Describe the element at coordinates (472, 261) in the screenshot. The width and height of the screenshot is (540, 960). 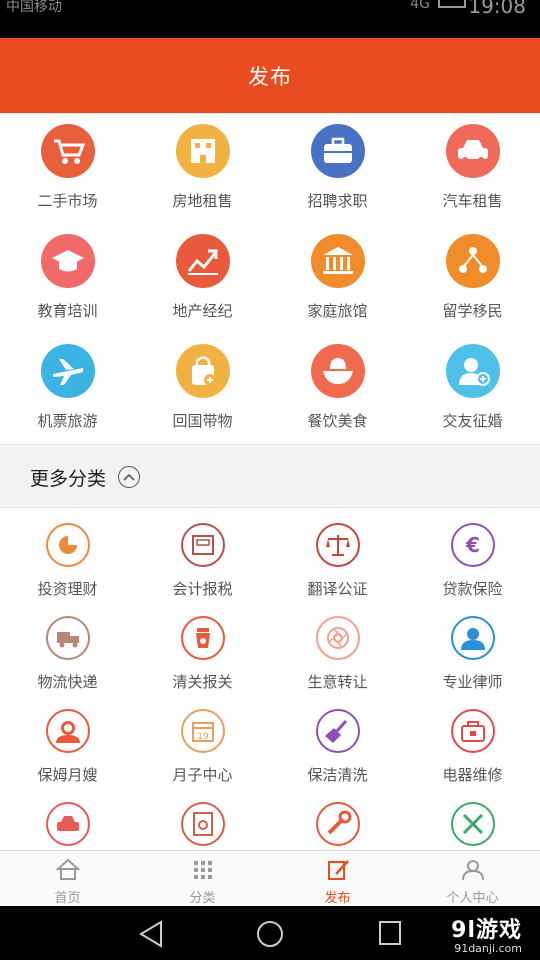
I see `people-network-icon` at that location.